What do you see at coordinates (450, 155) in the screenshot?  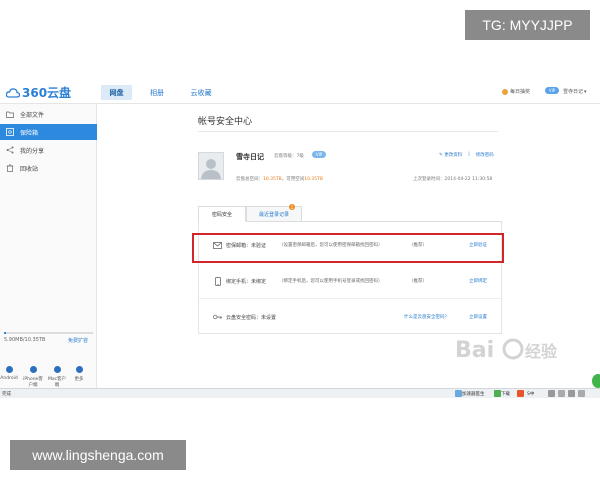 I see `edit-profile-link: ✎ 更改资料` at bounding box center [450, 155].